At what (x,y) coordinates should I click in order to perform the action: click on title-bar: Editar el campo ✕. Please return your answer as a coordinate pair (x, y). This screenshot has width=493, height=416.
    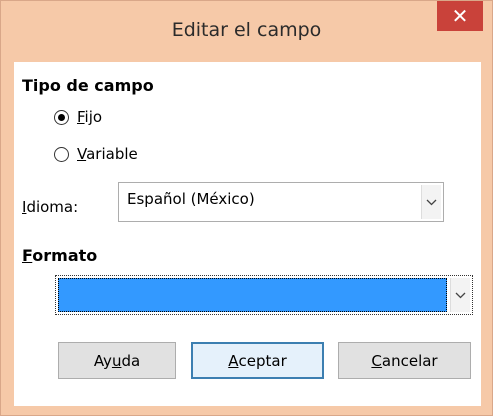
    Looking at the image, I should click on (246, 30).